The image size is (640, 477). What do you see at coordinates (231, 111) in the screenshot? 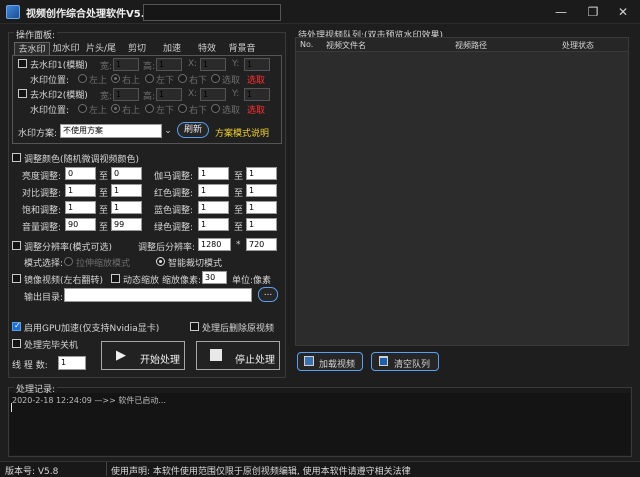
I see `watermark2-pos-select-label: 选取` at bounding box center [231, 111].